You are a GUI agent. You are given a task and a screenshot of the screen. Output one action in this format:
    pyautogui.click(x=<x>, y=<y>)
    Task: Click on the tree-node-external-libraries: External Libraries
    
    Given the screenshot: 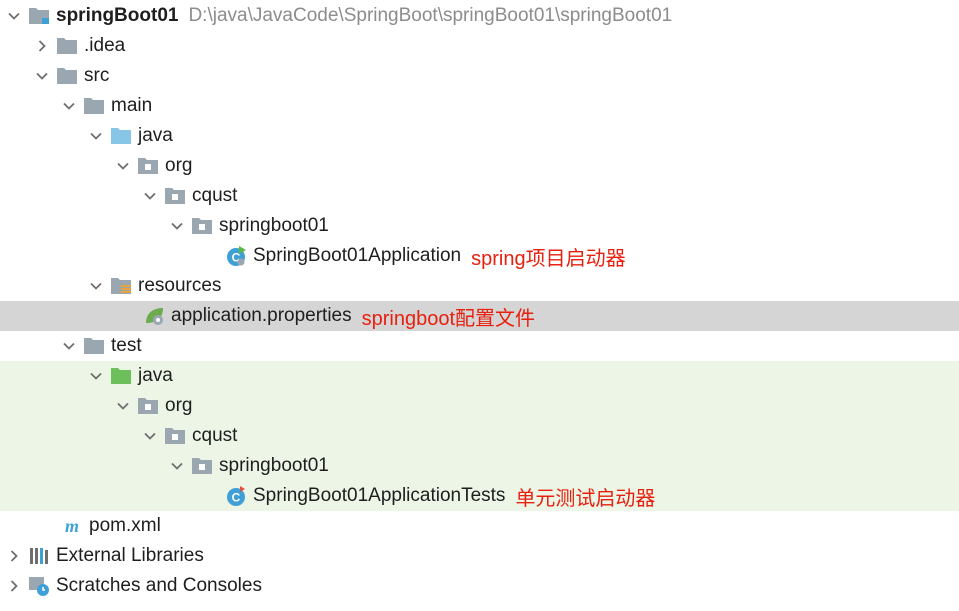 What is the action you would take?
    pyautogui.click(x=479, y=556)
    